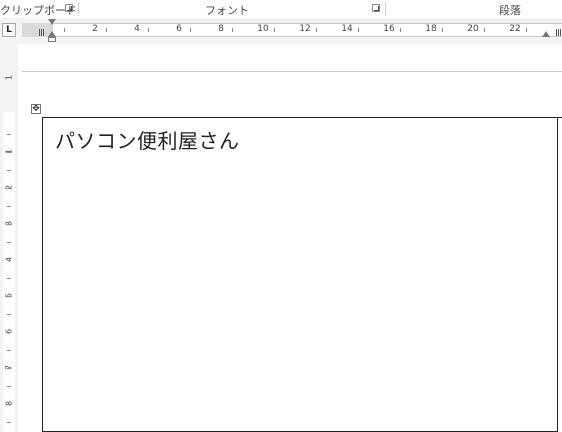  Describe the element at coordinates (52, 22) in the screenshot. I see `first-line-indent-icon` at that location.